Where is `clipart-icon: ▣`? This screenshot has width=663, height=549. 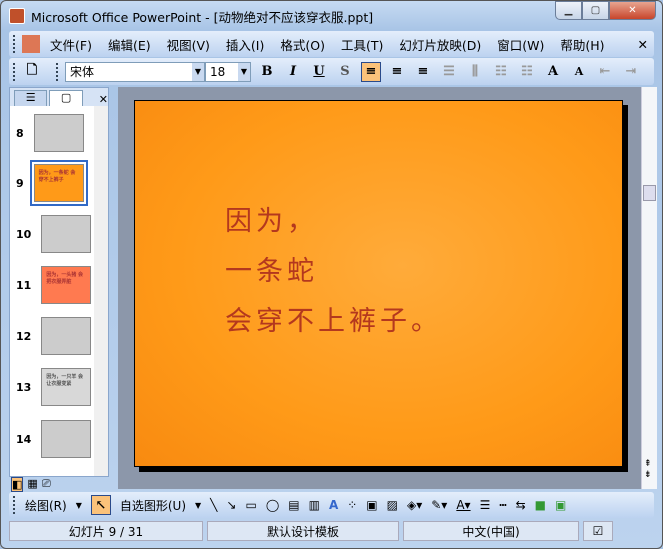 clipart-icon: ▣ is located at coordinates (371, 505).